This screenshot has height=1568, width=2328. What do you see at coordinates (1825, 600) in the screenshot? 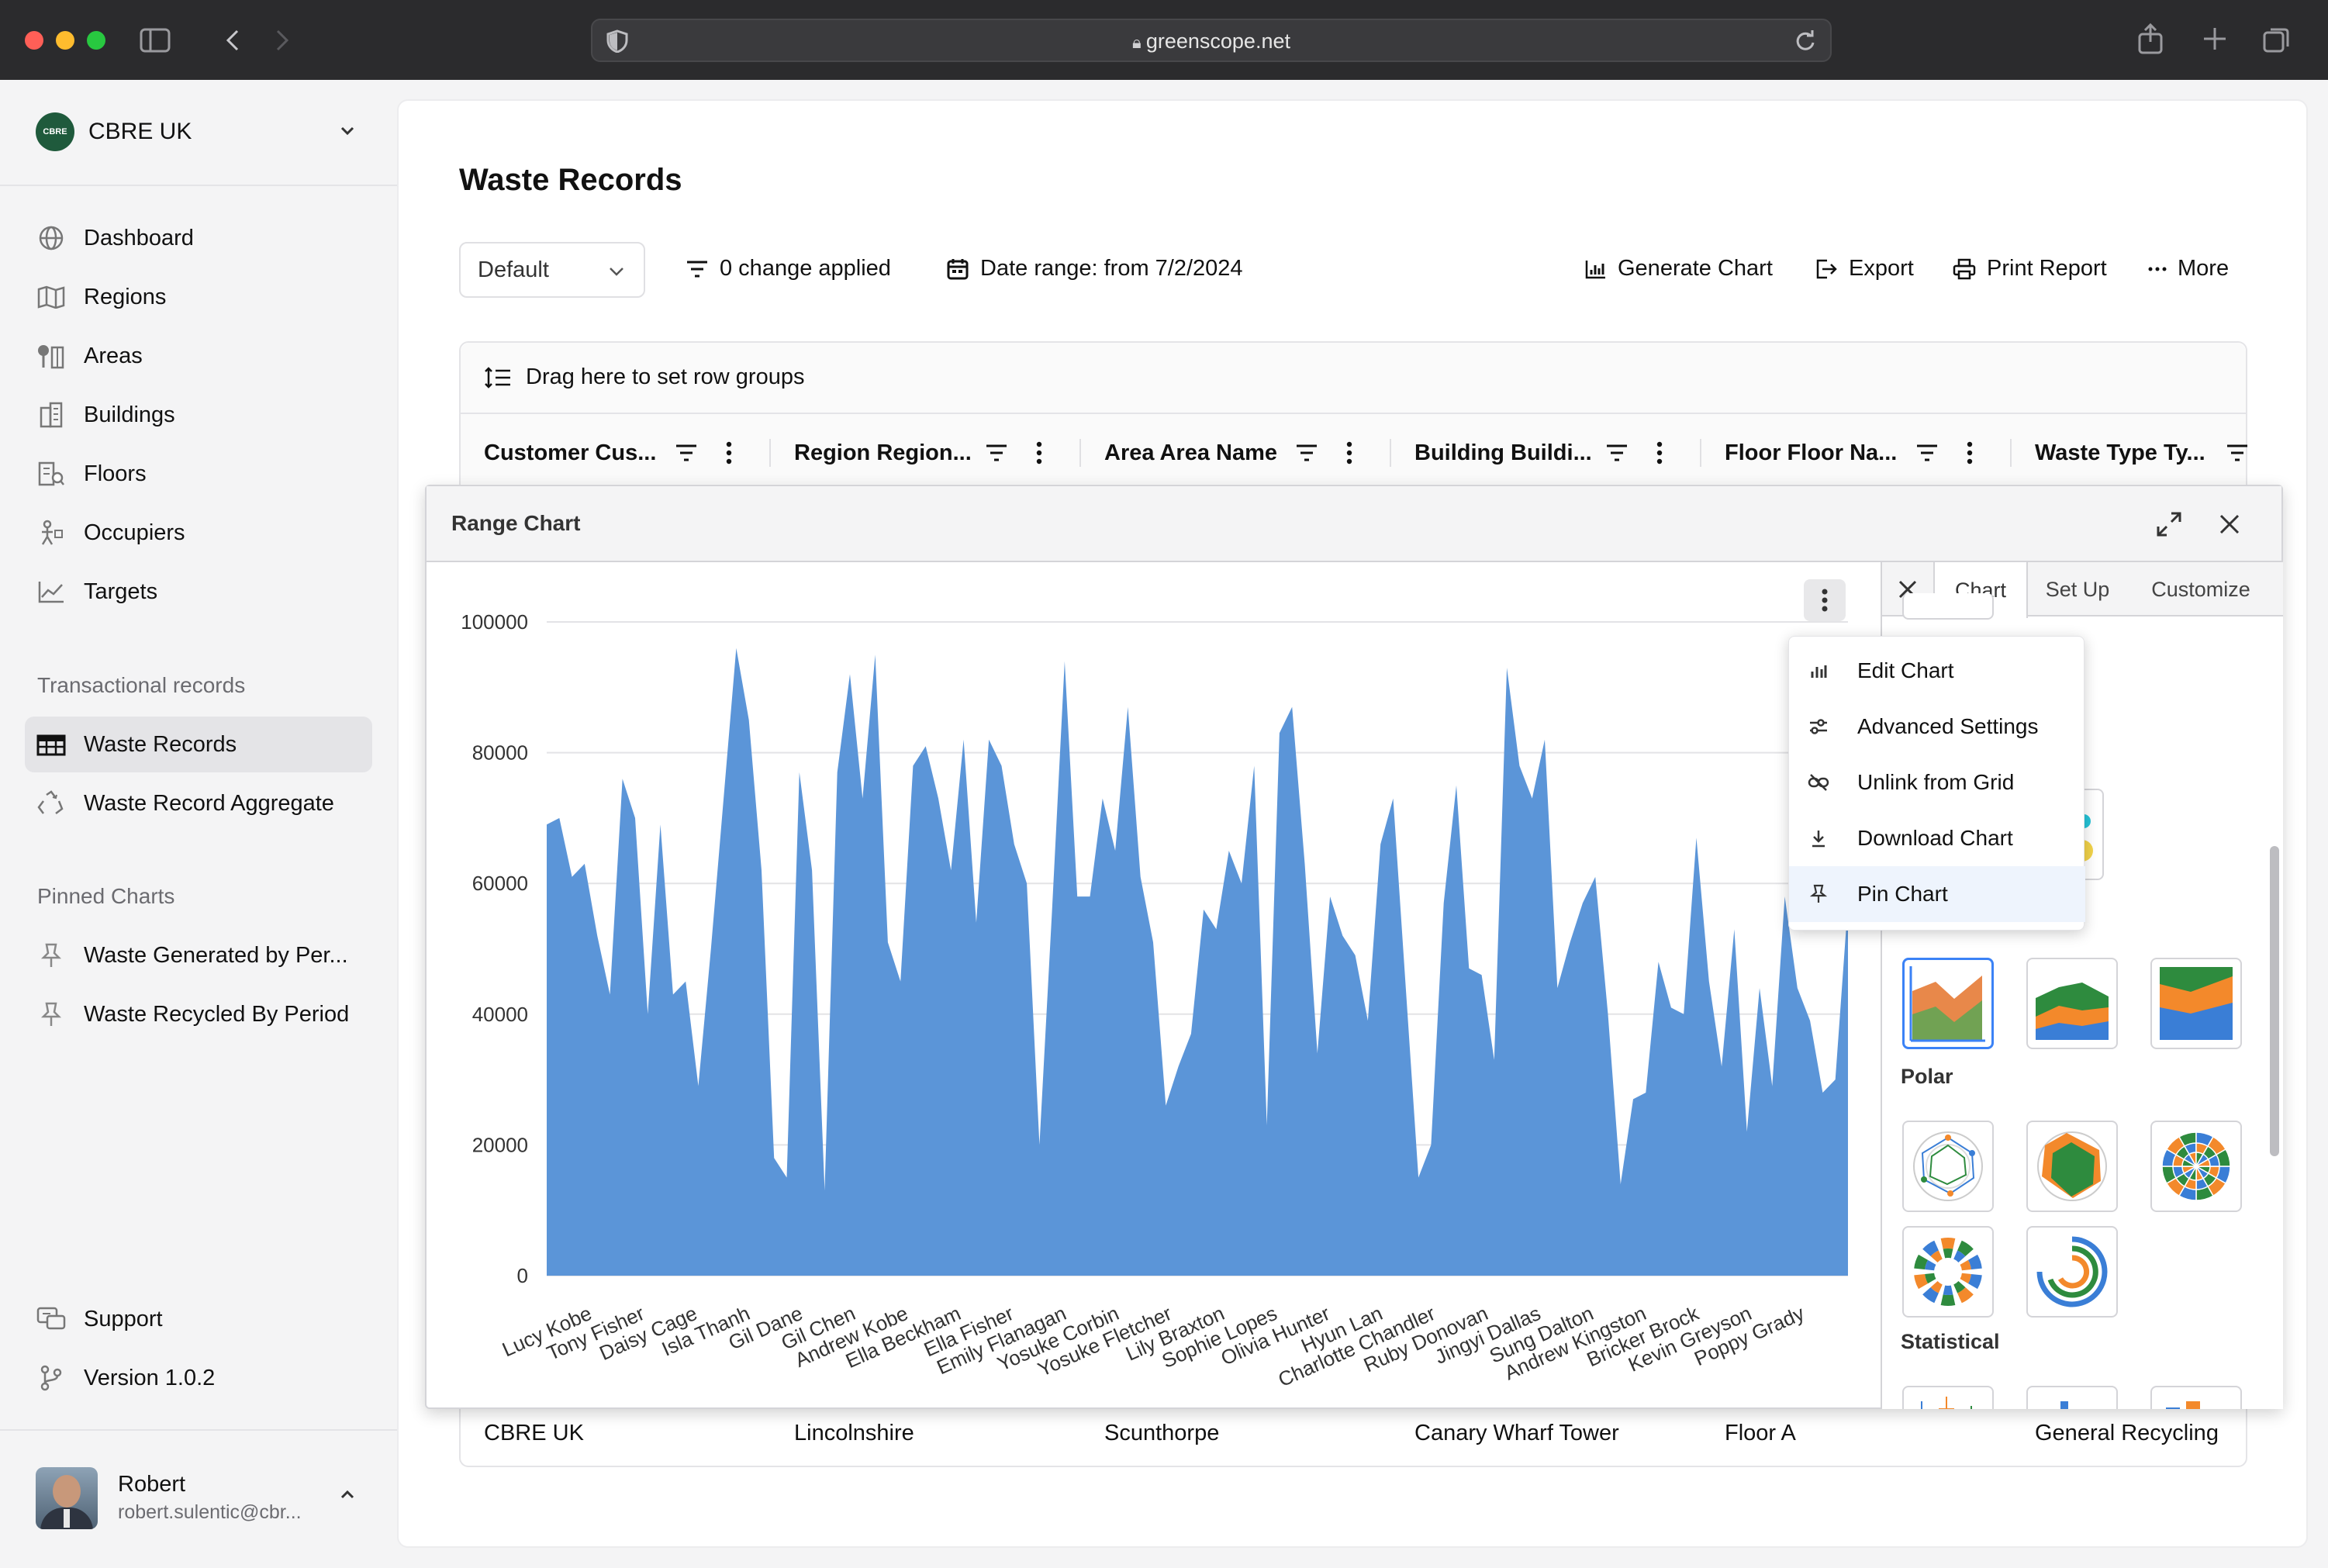
I see `chart-menu-button` at bounding box center [1825, 600].